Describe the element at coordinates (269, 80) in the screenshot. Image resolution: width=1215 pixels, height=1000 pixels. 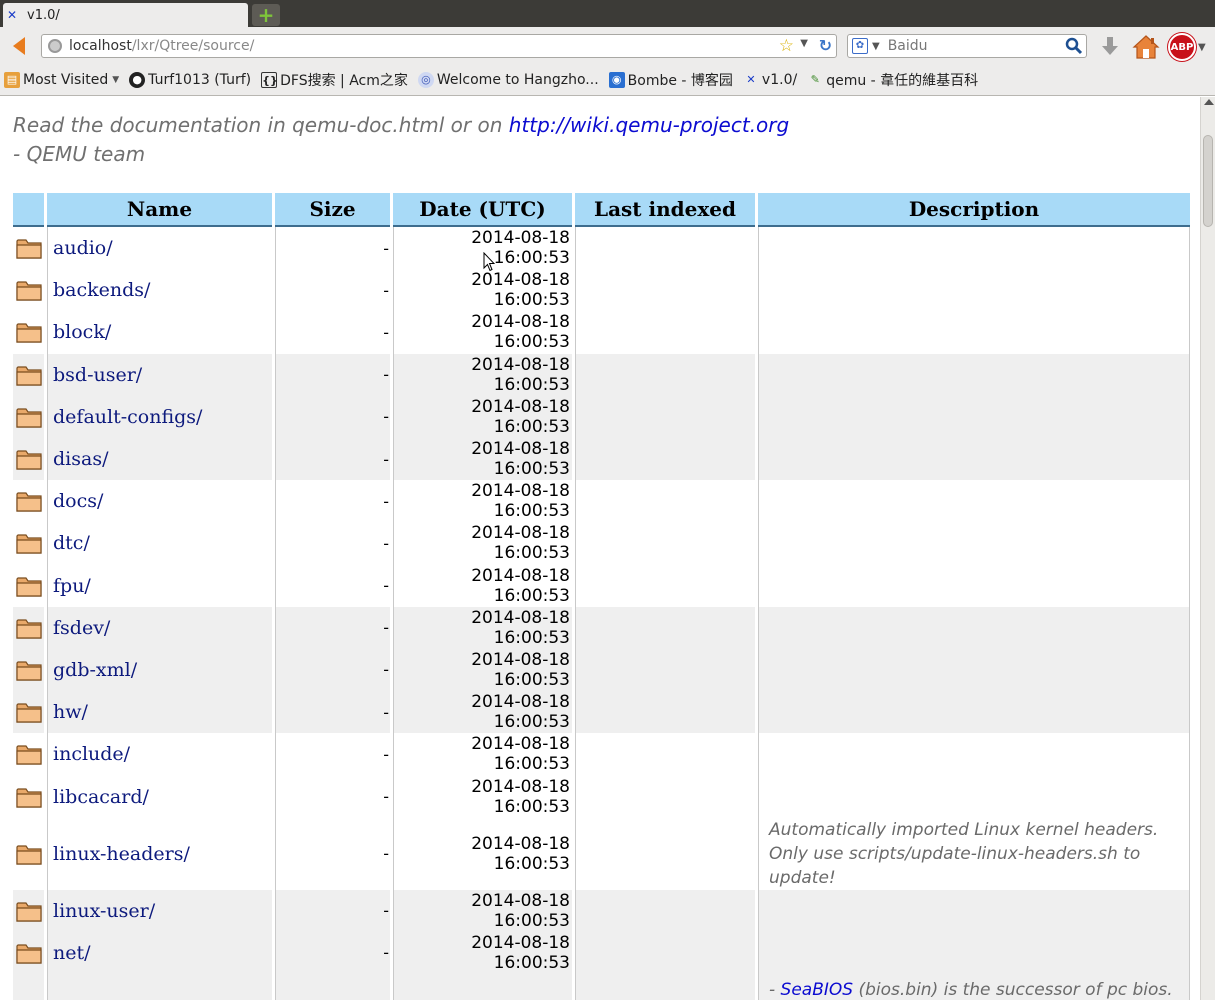
I see `braces-icon: {}` at that location.